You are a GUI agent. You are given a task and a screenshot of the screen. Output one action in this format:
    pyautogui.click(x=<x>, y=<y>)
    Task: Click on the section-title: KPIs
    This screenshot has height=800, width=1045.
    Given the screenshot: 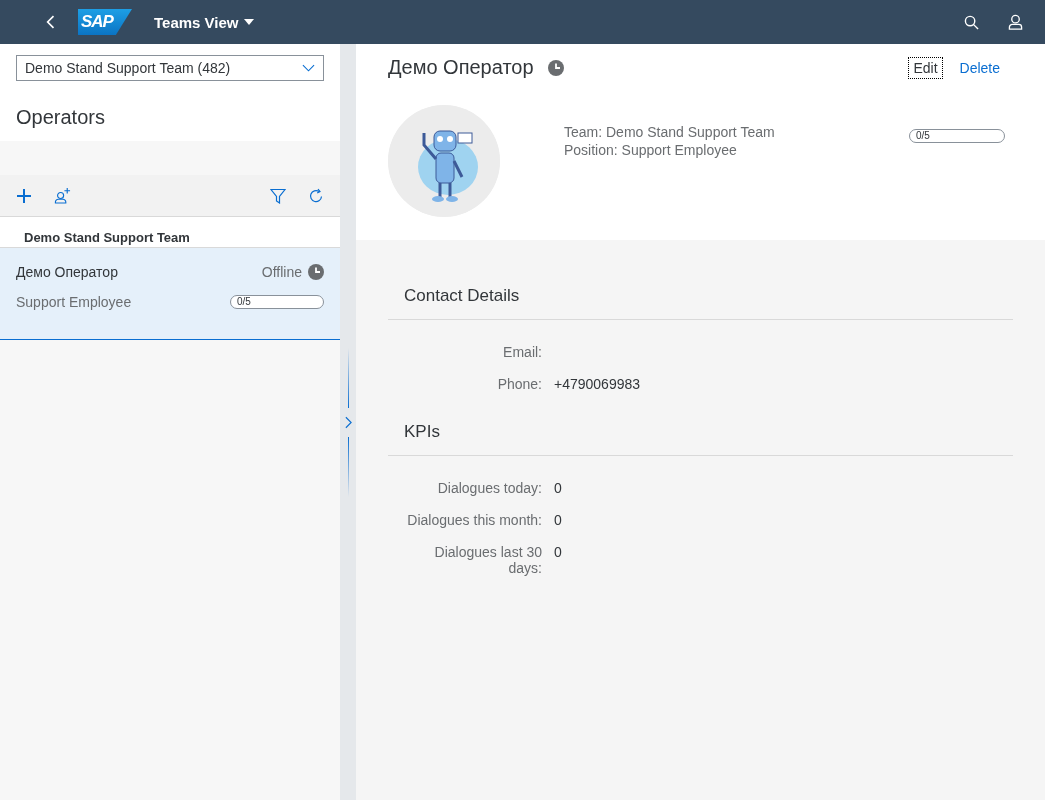 What is the action you would take?
    pyautogui.click(x=700, y=424)
    